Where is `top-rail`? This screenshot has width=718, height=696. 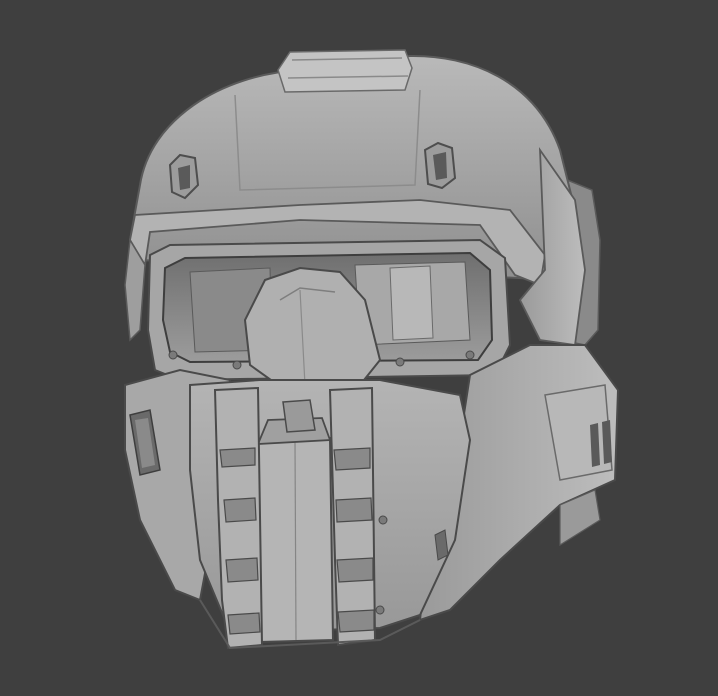 top-rail is located at coordinates (345, 71).